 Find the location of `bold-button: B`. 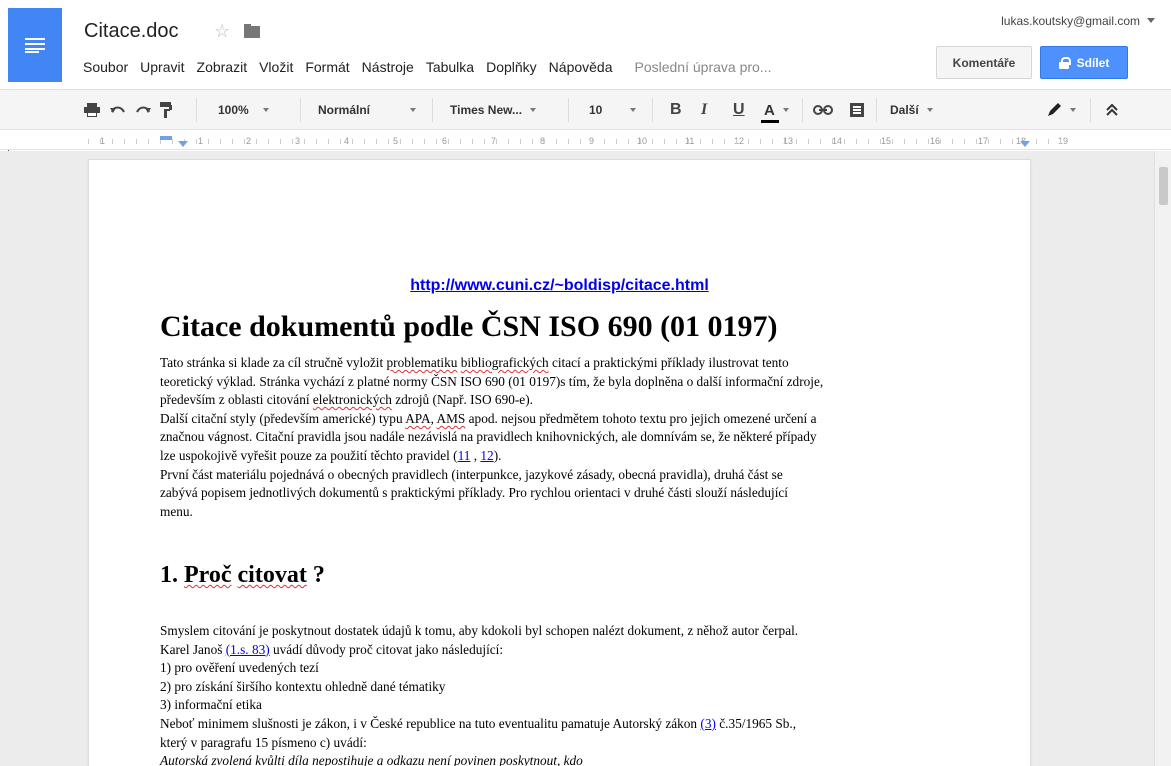

bold-button: B is located at coordinates (676, 110).